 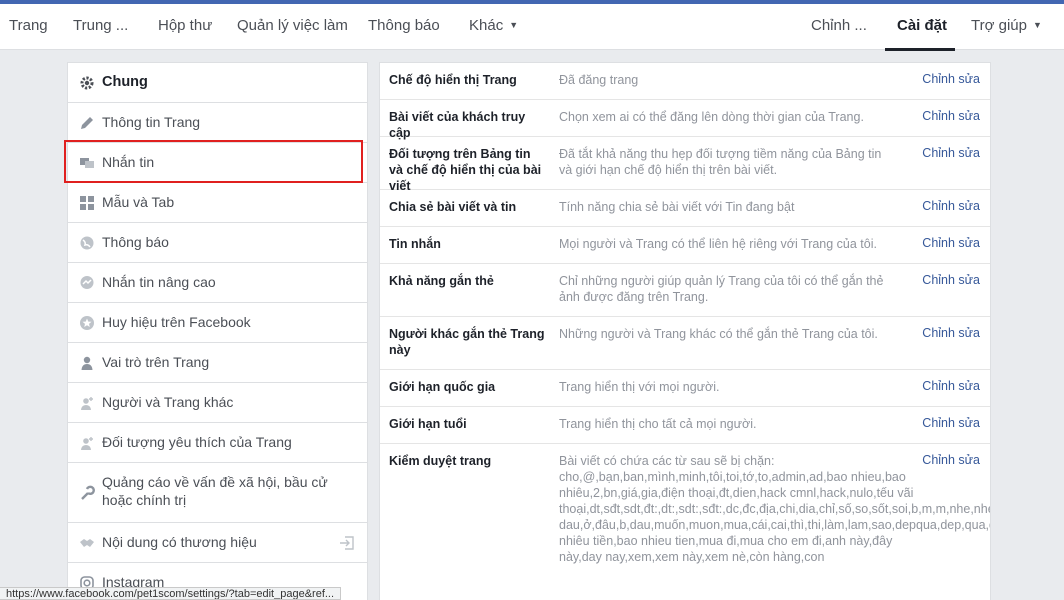 I want to click on globe-icon, so click(x=87, y=243).